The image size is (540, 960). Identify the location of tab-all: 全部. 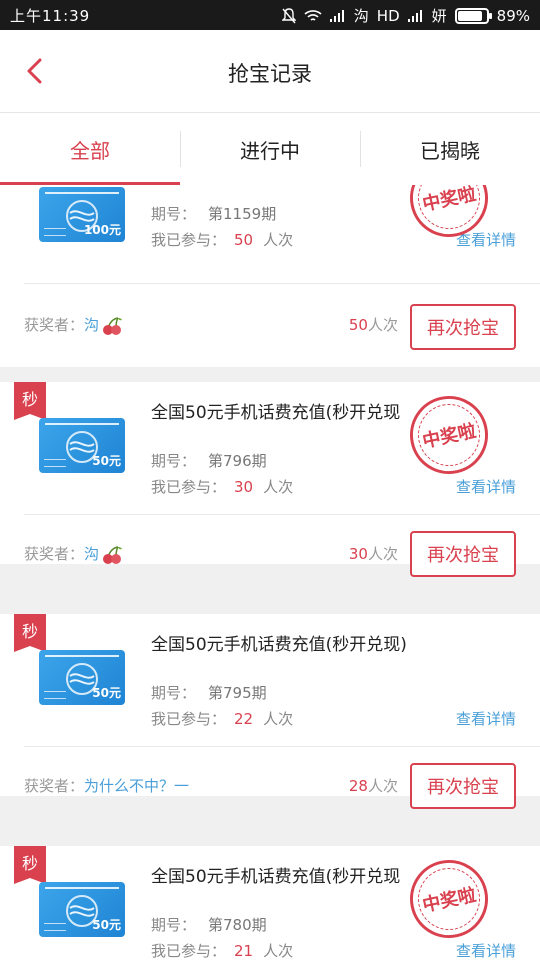
(90, 149).